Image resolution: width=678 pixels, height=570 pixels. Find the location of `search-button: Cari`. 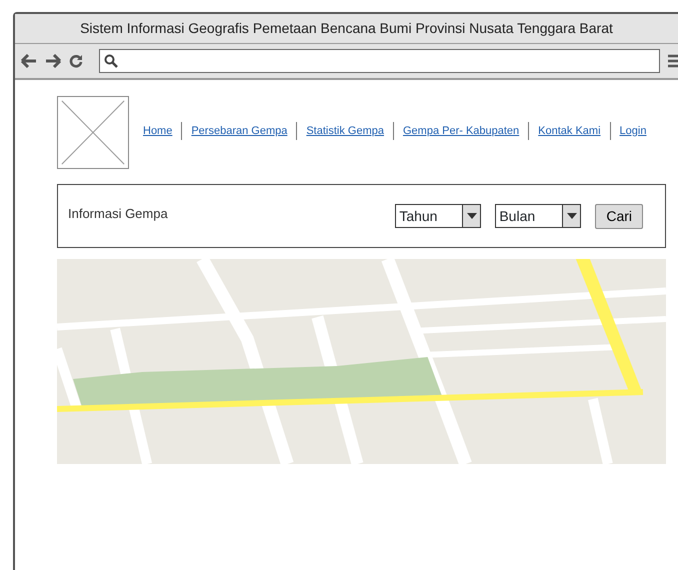

search-button: Cari is located at coordinates (619, 216).